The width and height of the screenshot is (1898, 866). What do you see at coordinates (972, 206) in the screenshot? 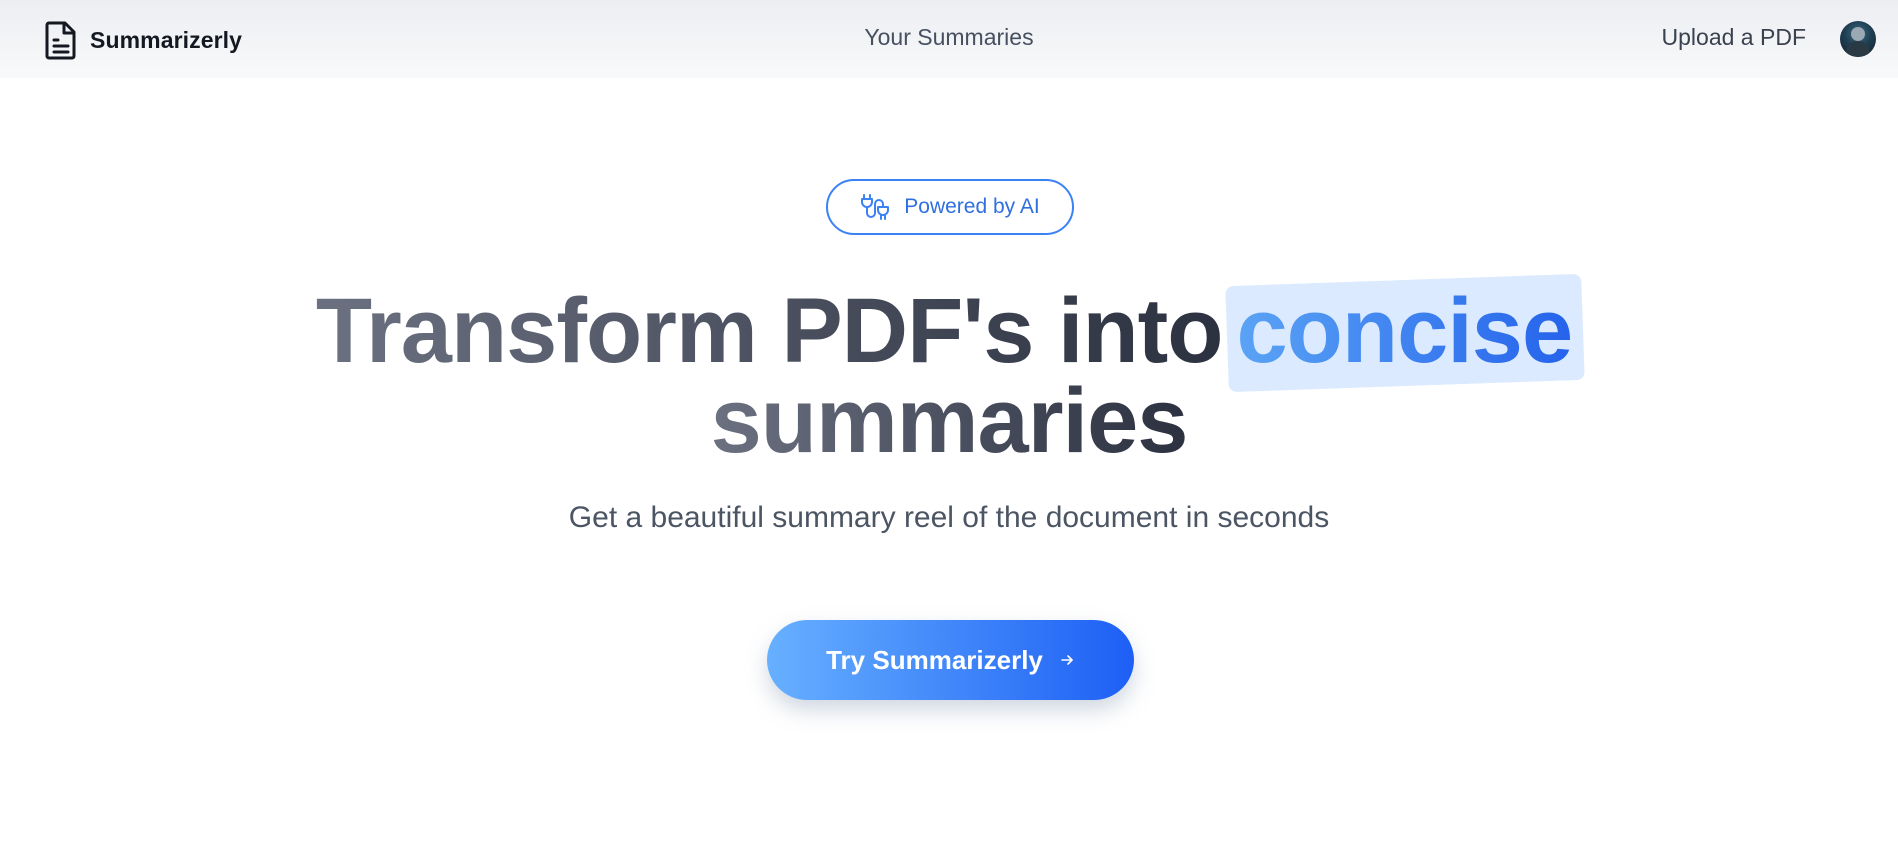
I see `badge-label: Powered by AI` at bounding box center [972, 206].